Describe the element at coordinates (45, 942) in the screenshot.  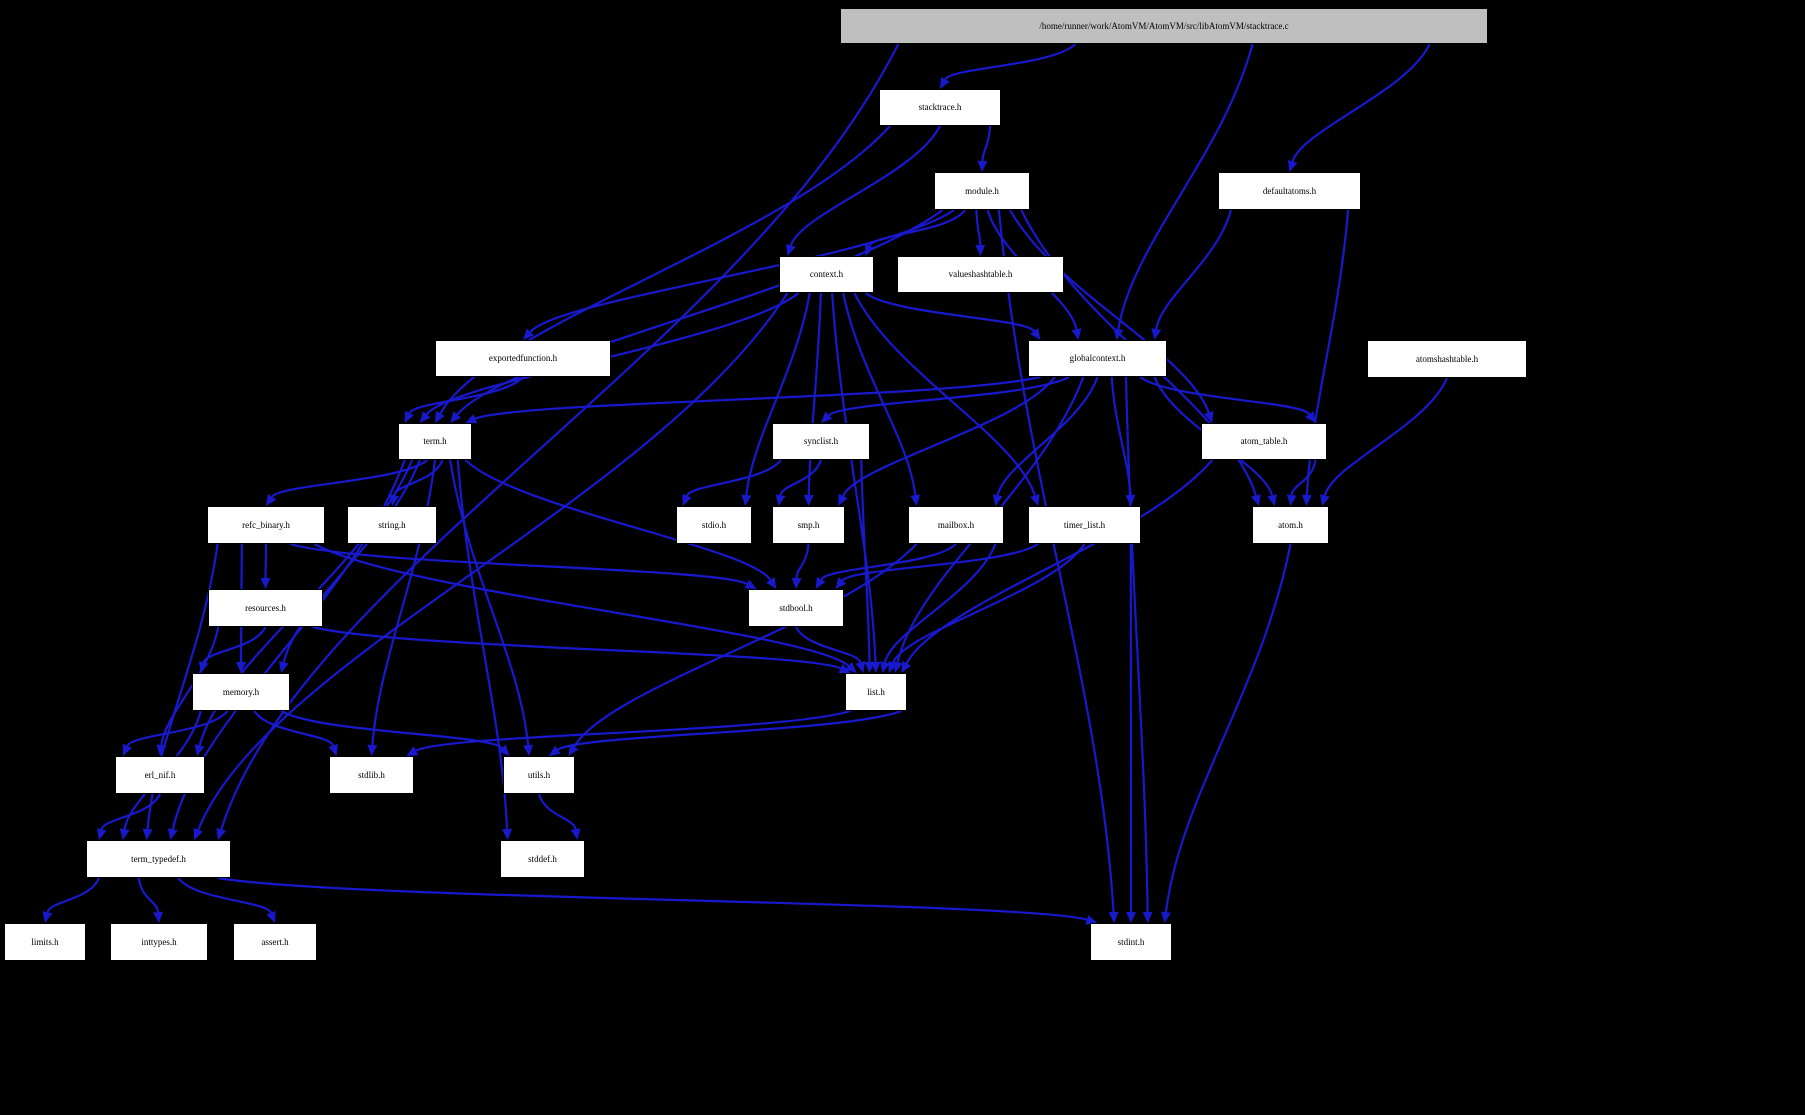
I see `graph-node-limits-h: limits.h` at that location.